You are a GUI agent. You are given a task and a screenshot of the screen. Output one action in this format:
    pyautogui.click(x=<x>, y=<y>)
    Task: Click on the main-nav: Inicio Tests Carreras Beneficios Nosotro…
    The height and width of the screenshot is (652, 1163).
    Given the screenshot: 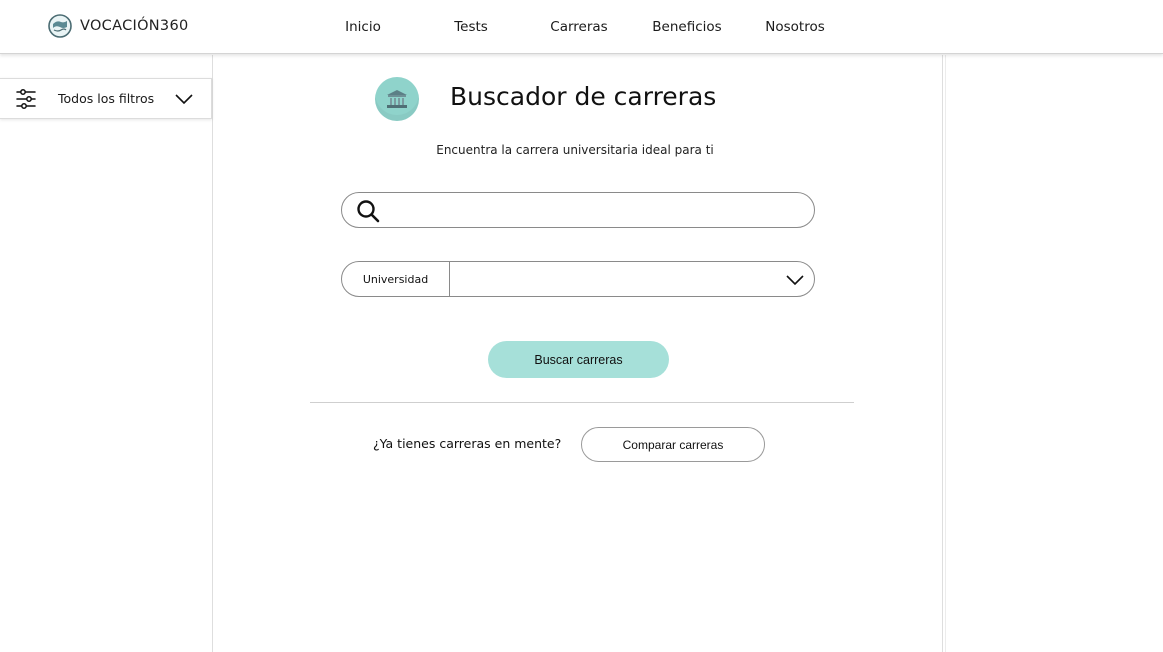 What is the action you would take?
    pyautogui.click(x=581, y=27)
    